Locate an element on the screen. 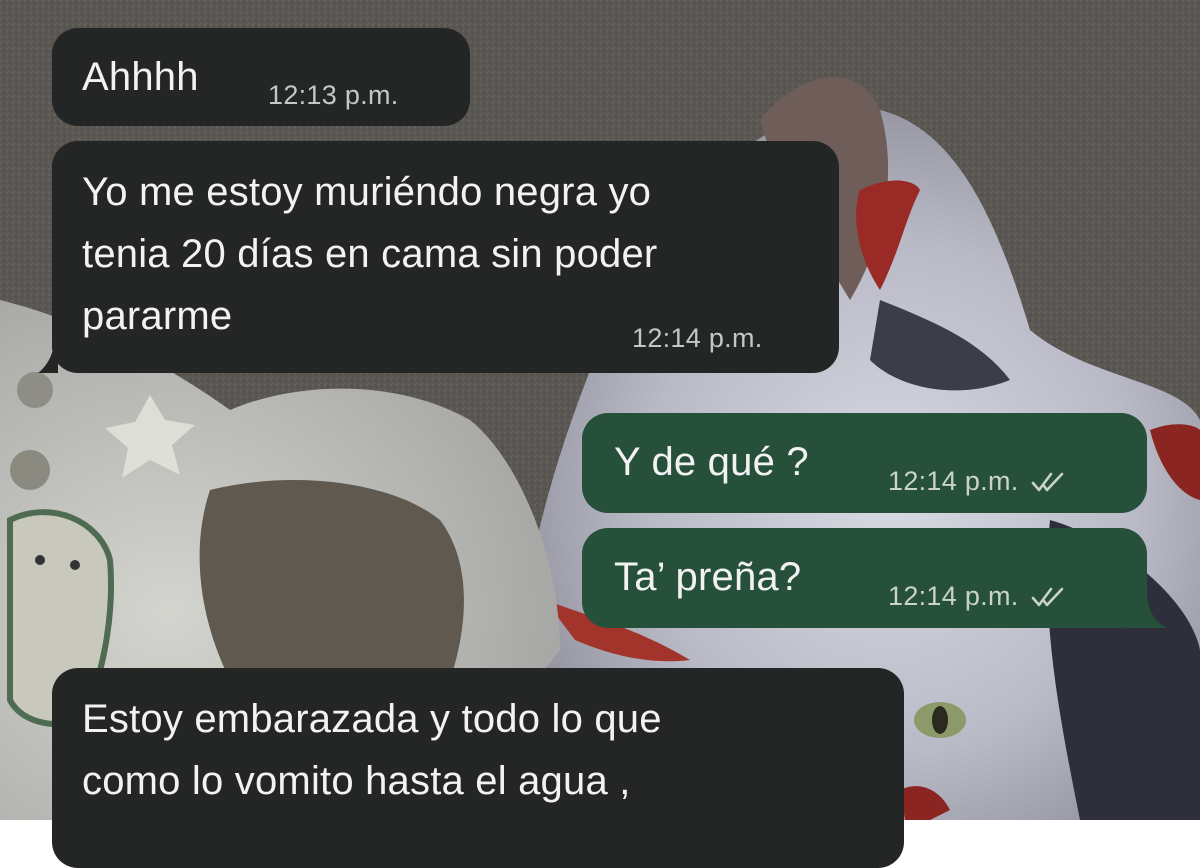 The image size is (1200, 868). message-text: Ta’ preña? is located at coordinates (708, 577).